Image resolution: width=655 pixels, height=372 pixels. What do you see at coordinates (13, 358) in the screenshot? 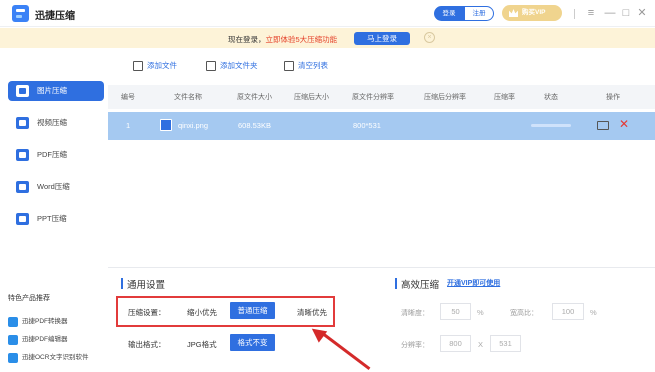
I see `ocr-icon` at bounding box center [13, 358].